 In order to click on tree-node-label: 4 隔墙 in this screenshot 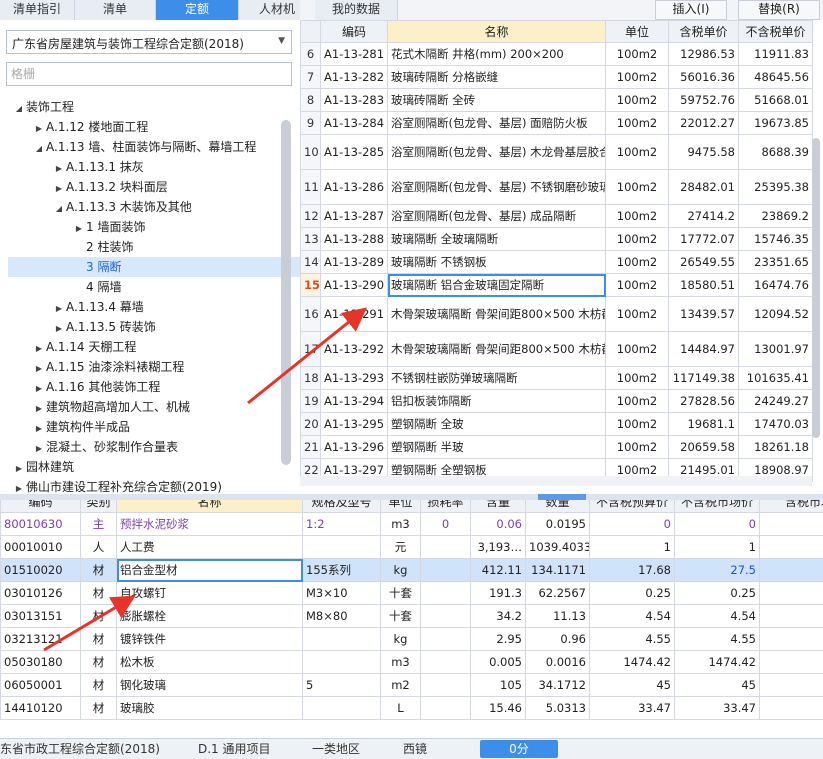, I will do `click(103, 287)`.